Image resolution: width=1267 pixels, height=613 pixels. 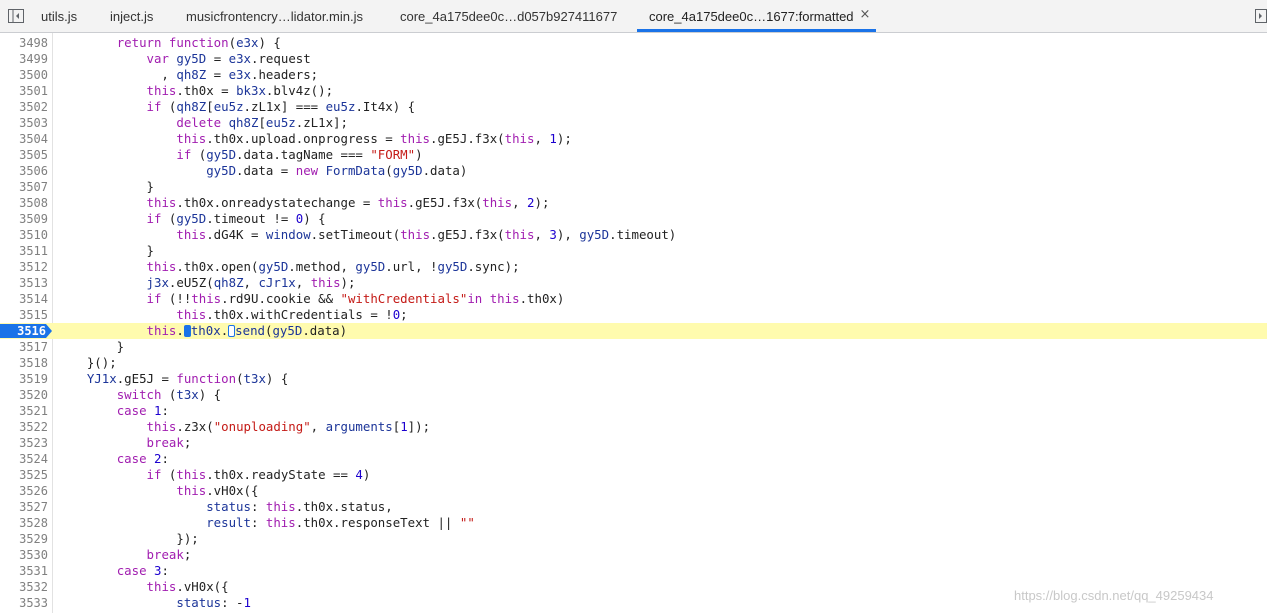 I want to click on code-line: 3529 });, so click(x=633, y=539).